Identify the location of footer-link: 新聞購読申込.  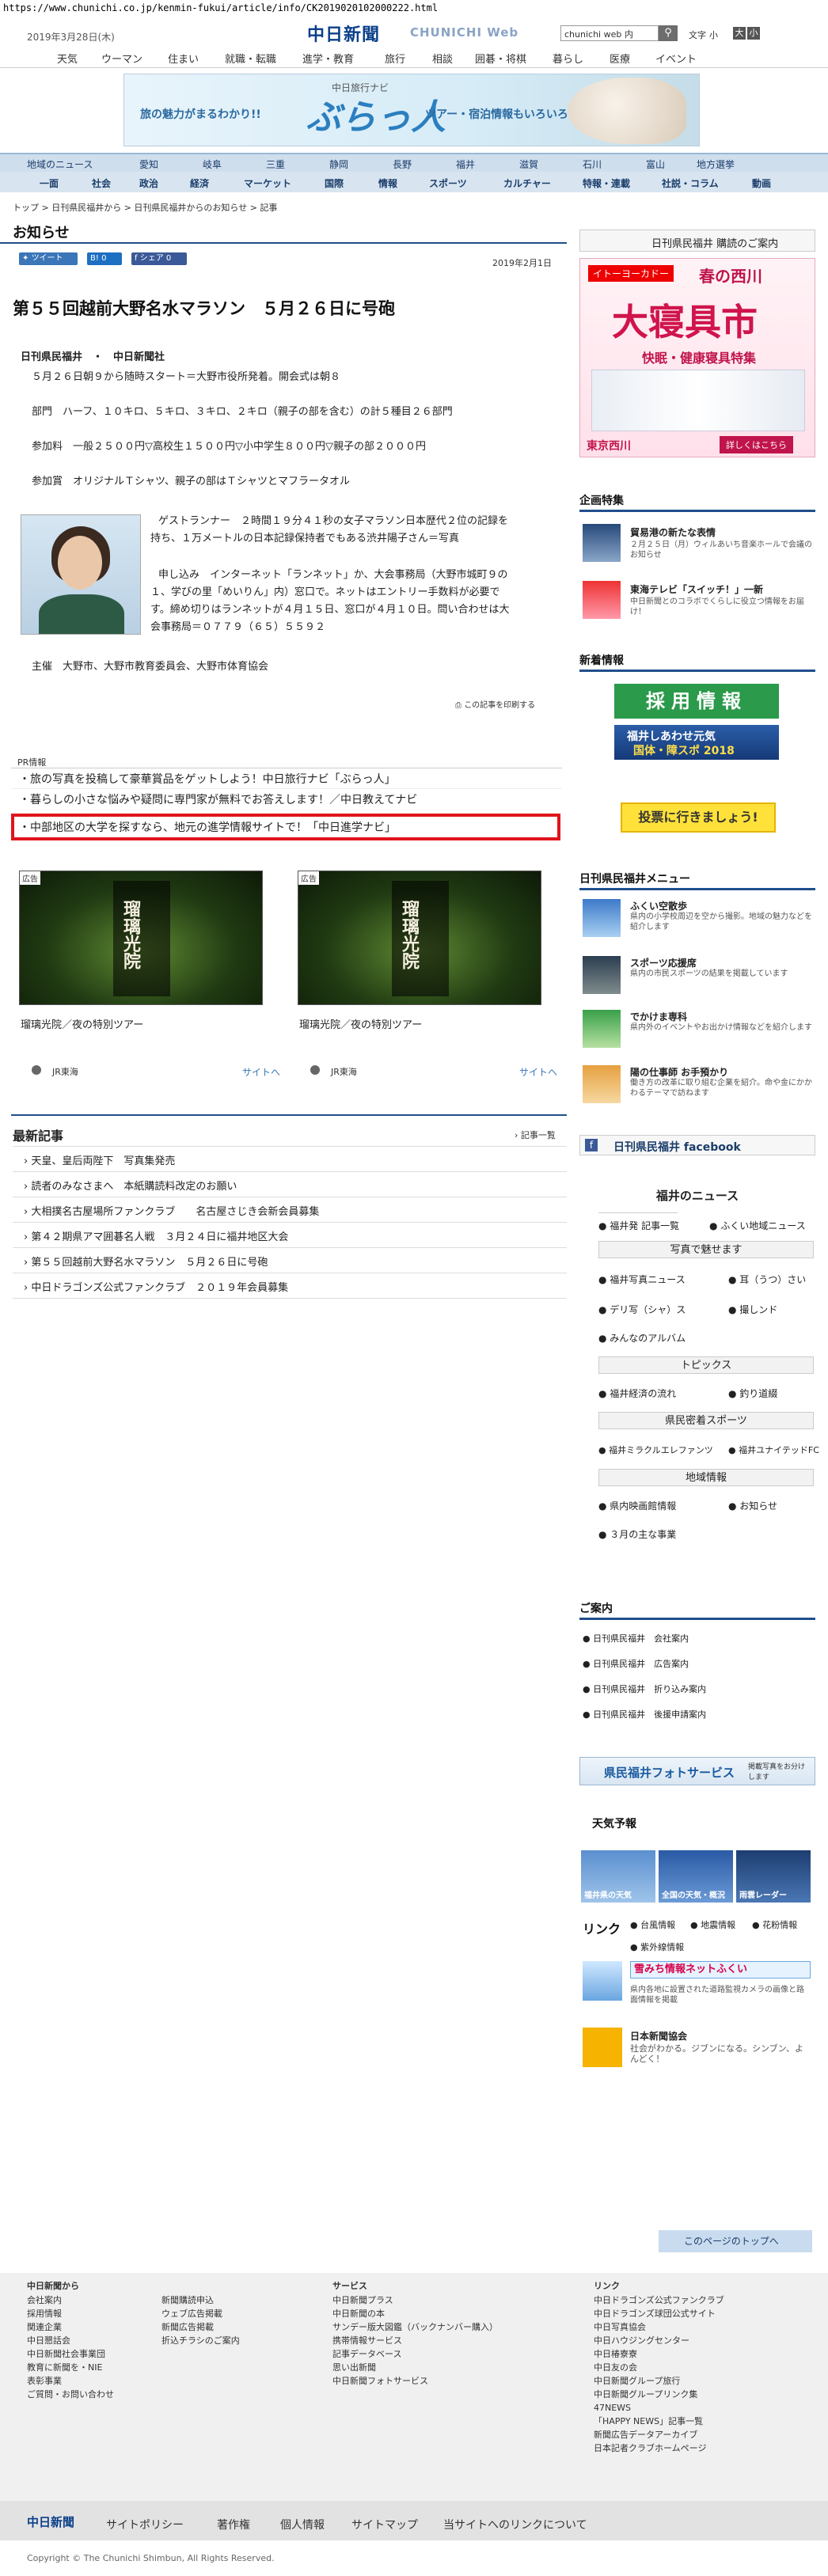
(240, 2300).